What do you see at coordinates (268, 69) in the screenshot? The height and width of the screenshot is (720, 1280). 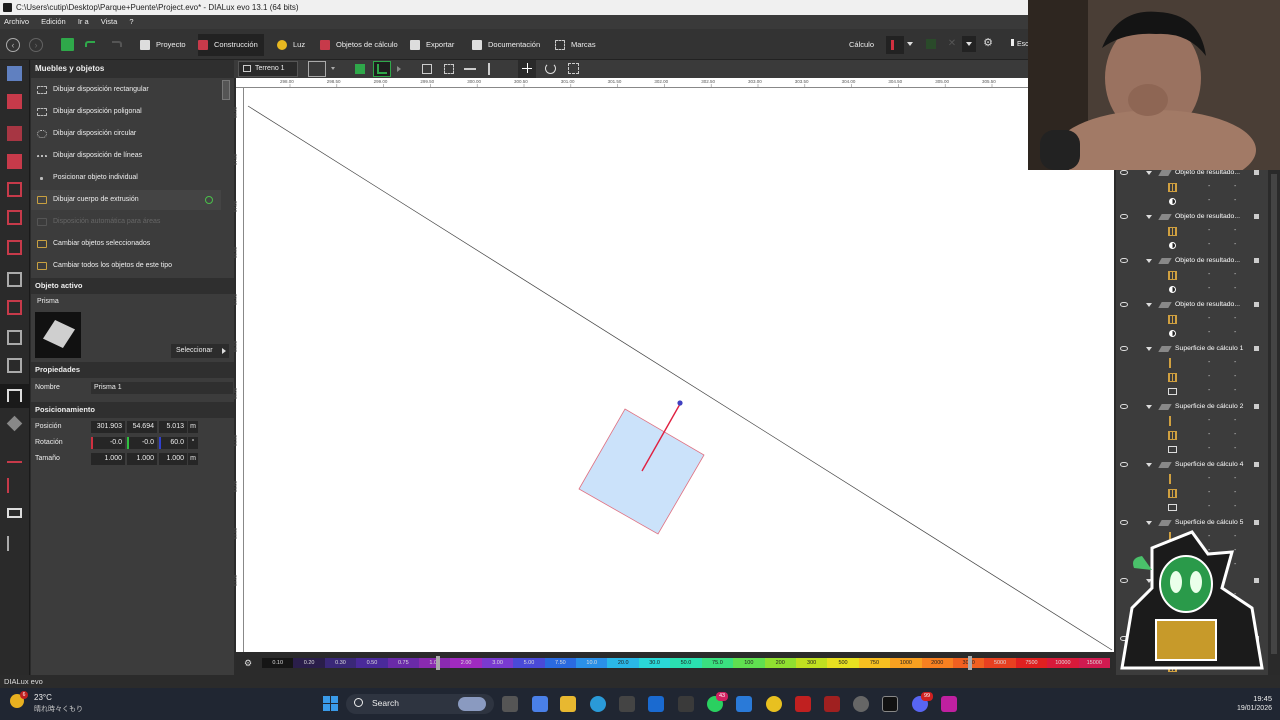 I see `view-tab-terreno: Terreno 1` at bounding box center [268, 69].